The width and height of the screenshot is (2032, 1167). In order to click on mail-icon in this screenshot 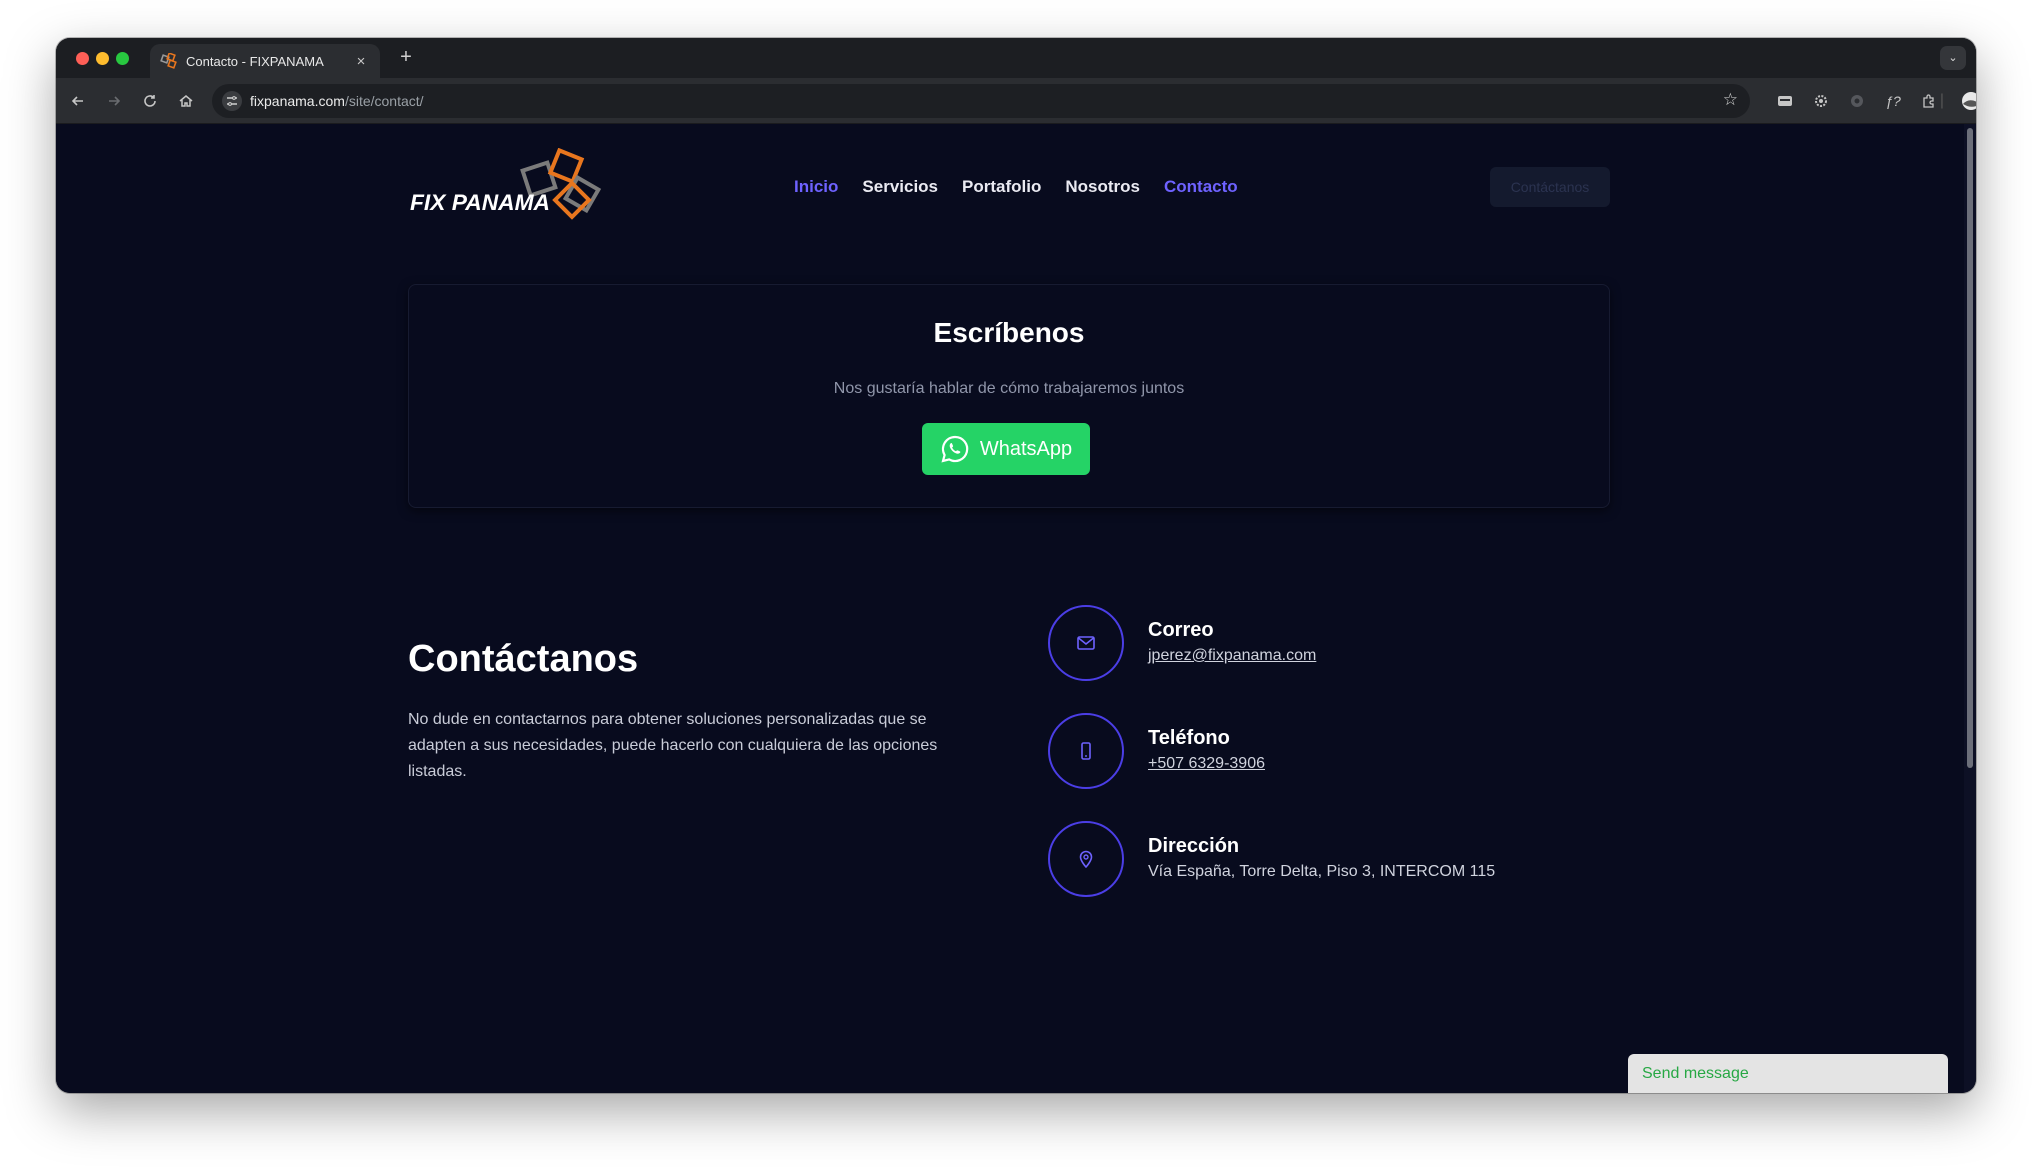, I will do `click(1086, 643)`.